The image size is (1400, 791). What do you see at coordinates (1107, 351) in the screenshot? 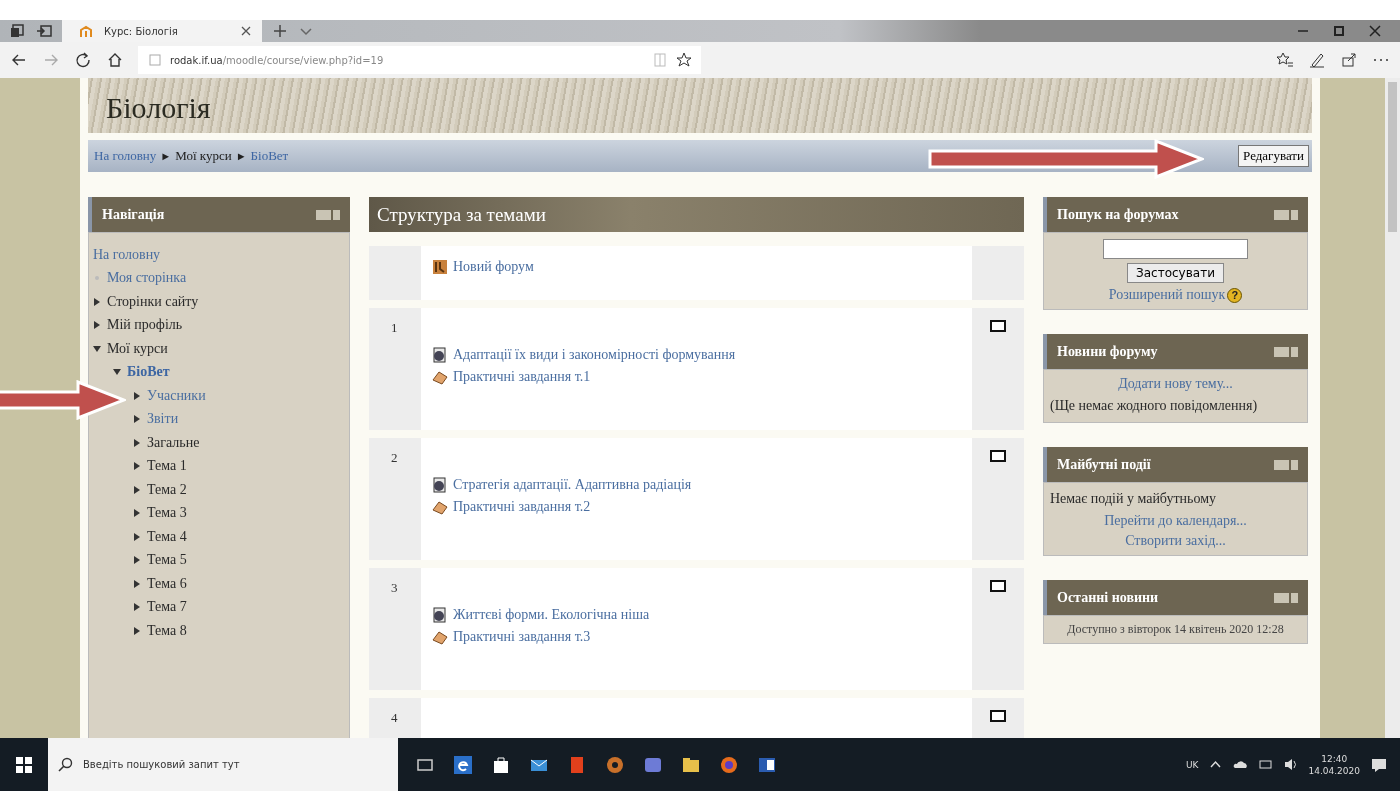
I see `block-title: Новини форуму` at bounding box center [1107, 351].